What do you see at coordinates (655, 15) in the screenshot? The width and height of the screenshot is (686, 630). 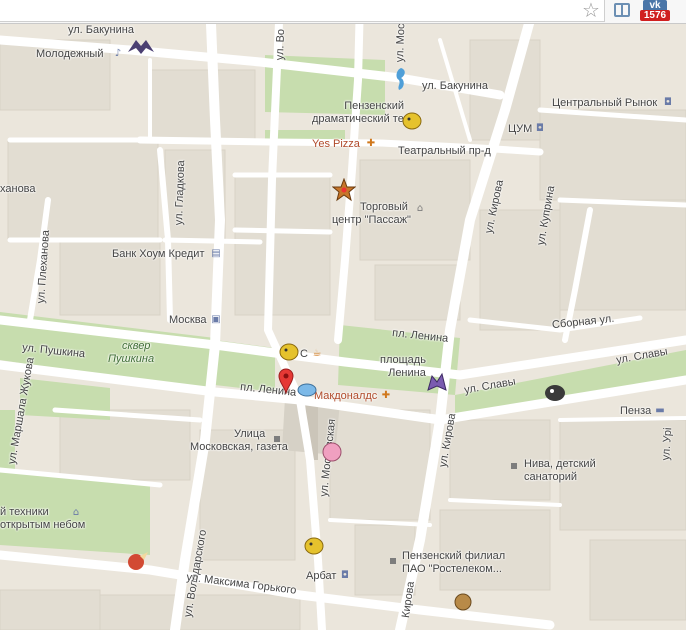 I see `vk-notification-count: 1576` at bounding box center [655, 15].